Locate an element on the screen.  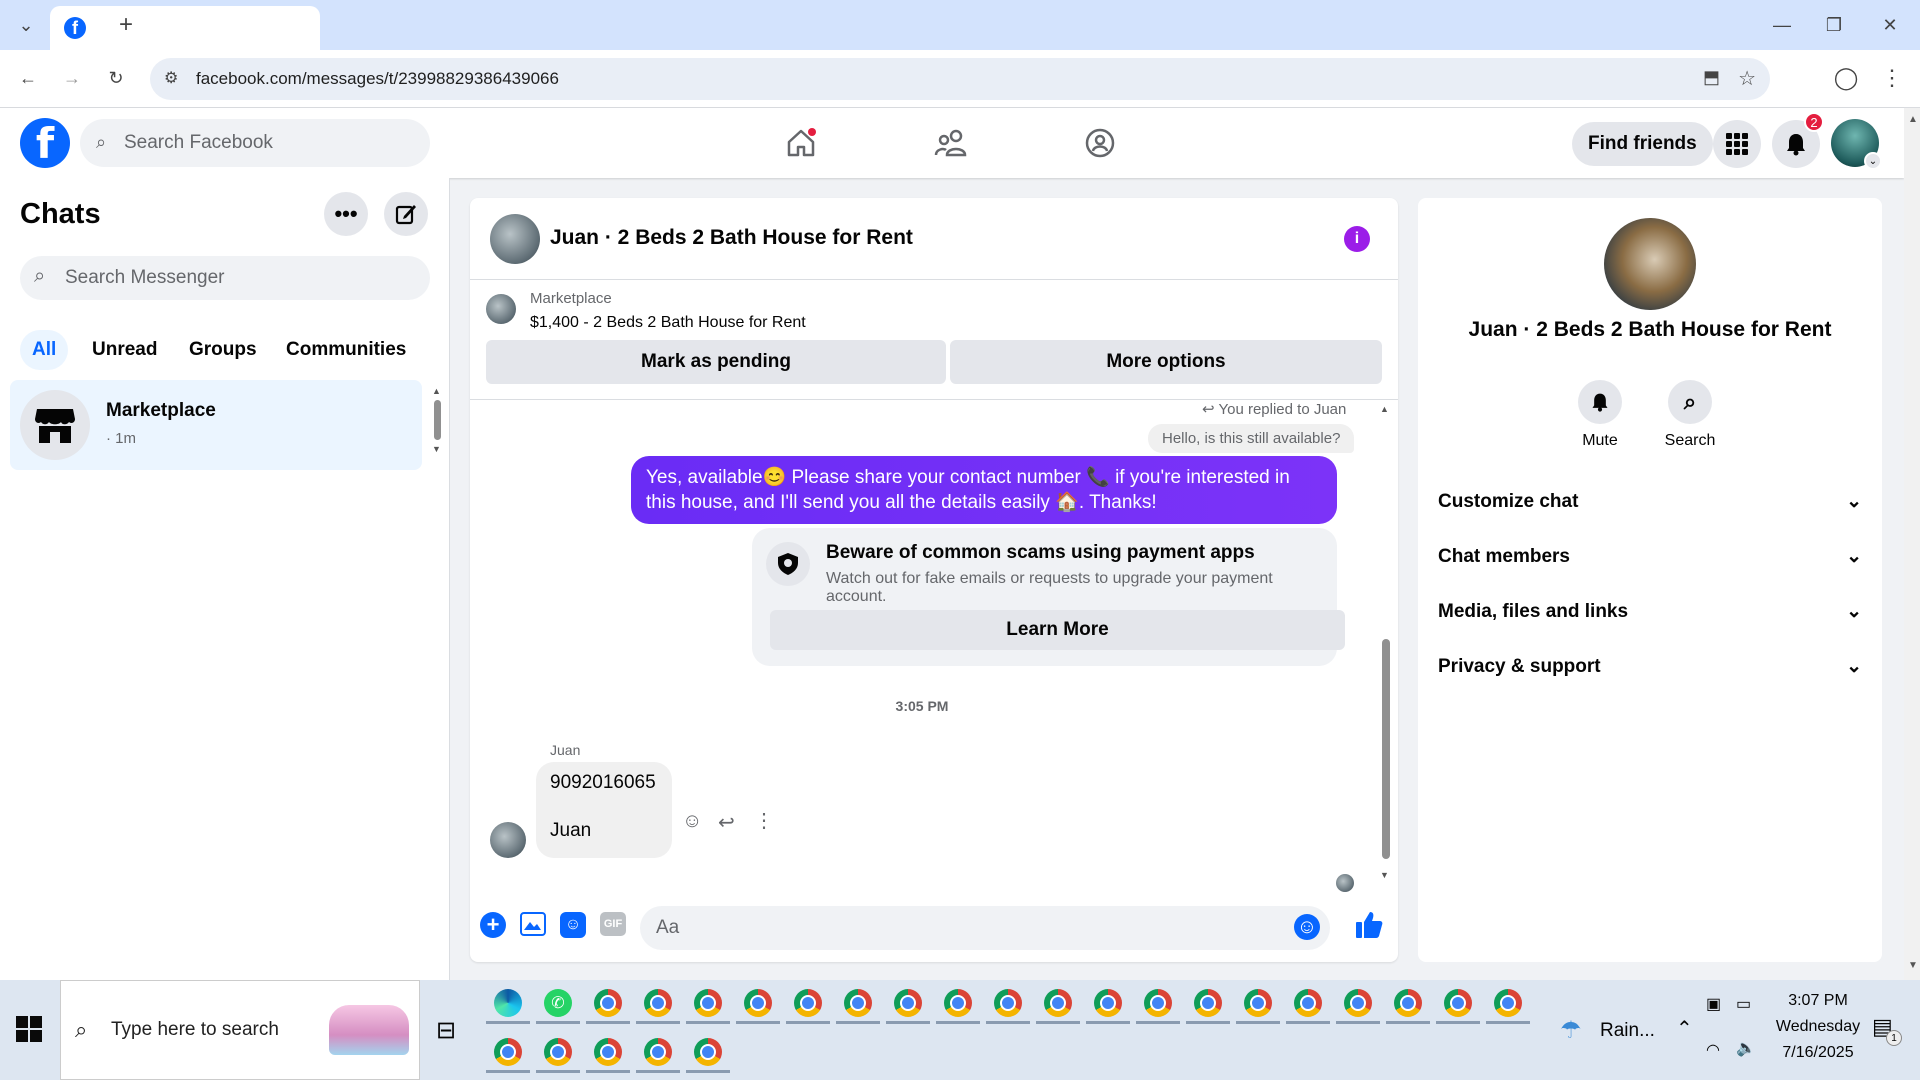
task-view-icon: ⊟ is located at coordinates (446, 1030).